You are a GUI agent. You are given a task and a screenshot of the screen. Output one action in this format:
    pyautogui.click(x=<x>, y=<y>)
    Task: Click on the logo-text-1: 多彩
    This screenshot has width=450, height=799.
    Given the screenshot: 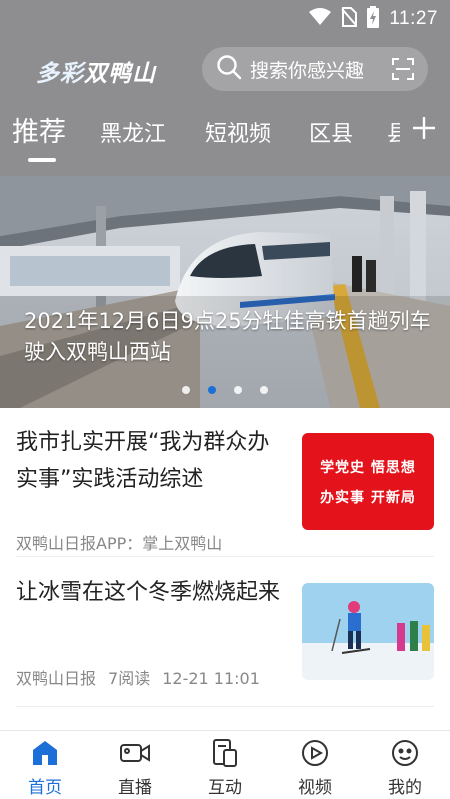 What is the action you would take?
    pyautogui.click(x=60, y=74)
    